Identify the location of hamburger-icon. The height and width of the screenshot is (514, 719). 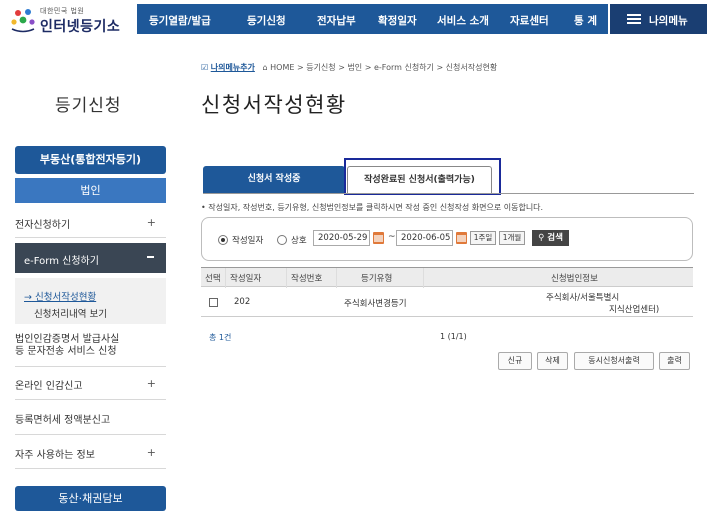
(634, 19).